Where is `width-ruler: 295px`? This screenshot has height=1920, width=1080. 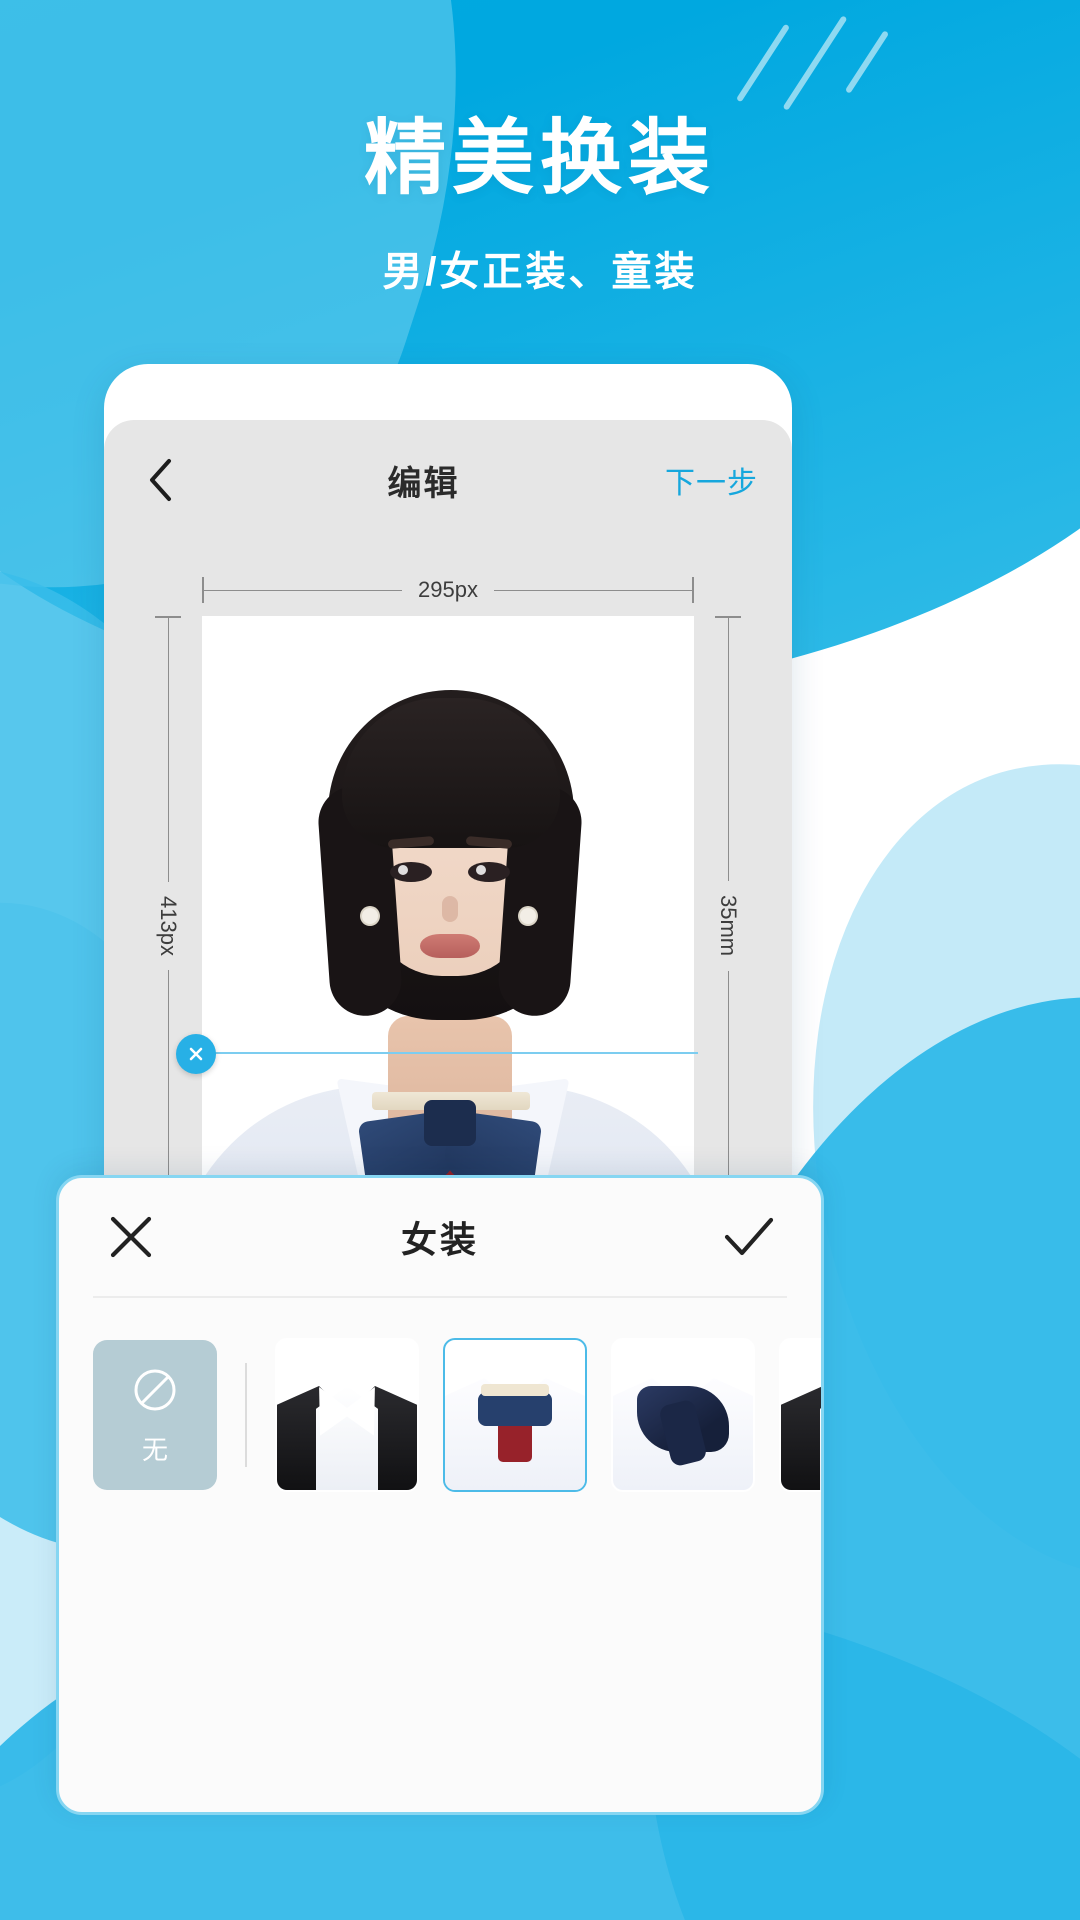
width-ruler: 295px is located at coordinates (448, 590).